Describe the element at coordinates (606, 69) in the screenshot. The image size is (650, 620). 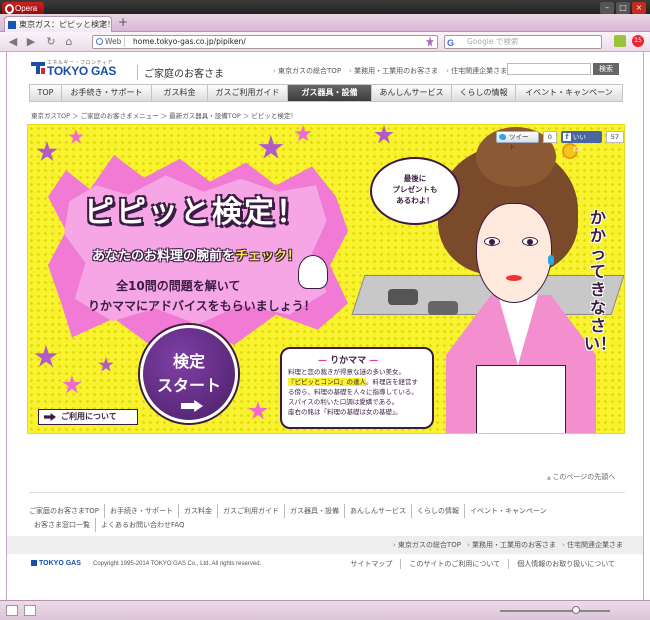
I see `site-search-button: 検索` at that location.